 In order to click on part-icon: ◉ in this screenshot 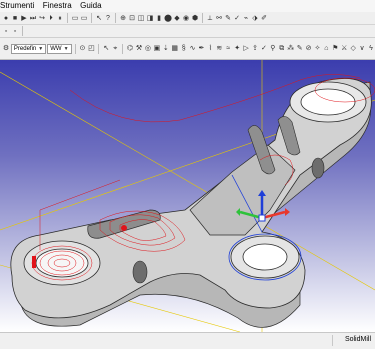, I will do `click(186, 18)`.